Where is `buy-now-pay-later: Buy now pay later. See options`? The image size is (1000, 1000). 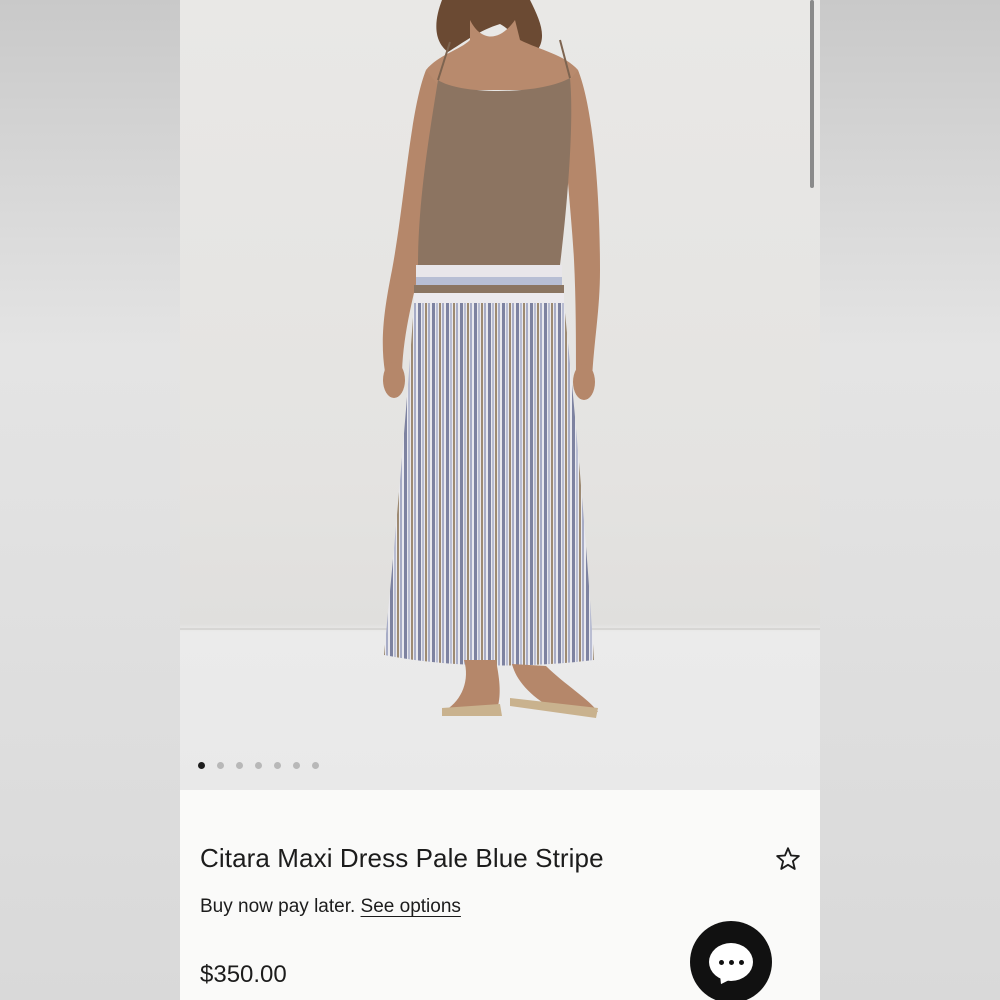
buy-now-pay-later: Buy now pay later. See options is located at coordinates (330, 907).